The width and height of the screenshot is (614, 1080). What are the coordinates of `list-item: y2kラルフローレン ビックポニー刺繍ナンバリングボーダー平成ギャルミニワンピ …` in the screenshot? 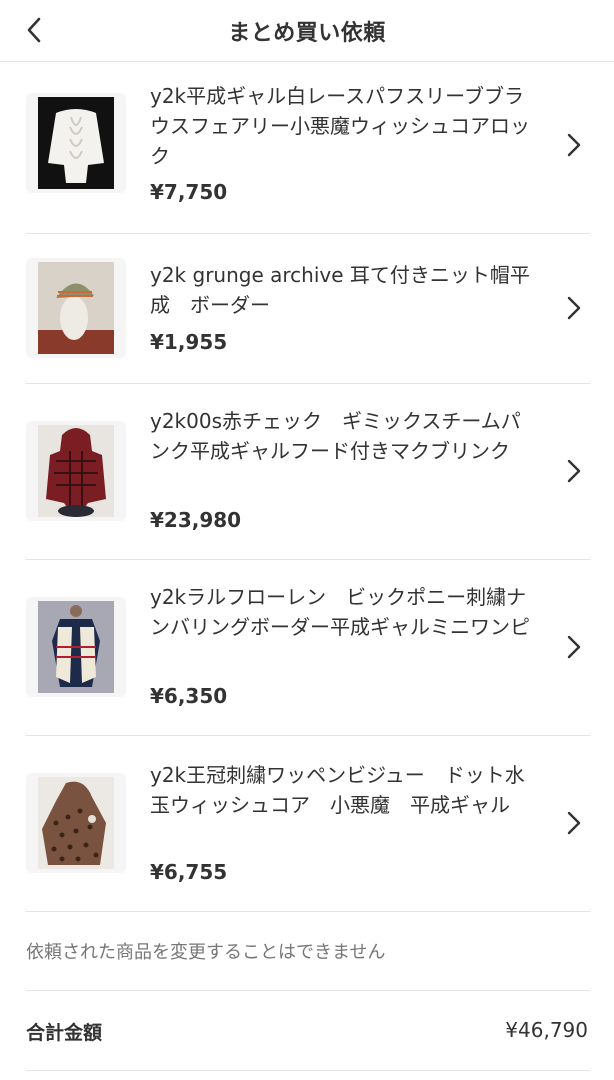 It's located at (308, 648).